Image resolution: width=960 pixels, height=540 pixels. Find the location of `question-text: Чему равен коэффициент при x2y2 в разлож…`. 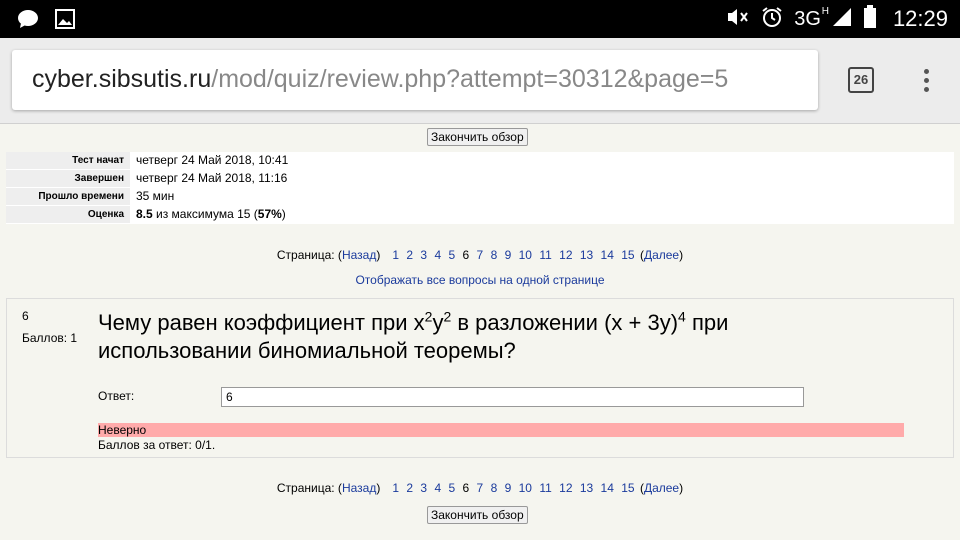

question-text: Чему равен коэффициент при x2y2 в разлож… is located at coordinates (413, 335).